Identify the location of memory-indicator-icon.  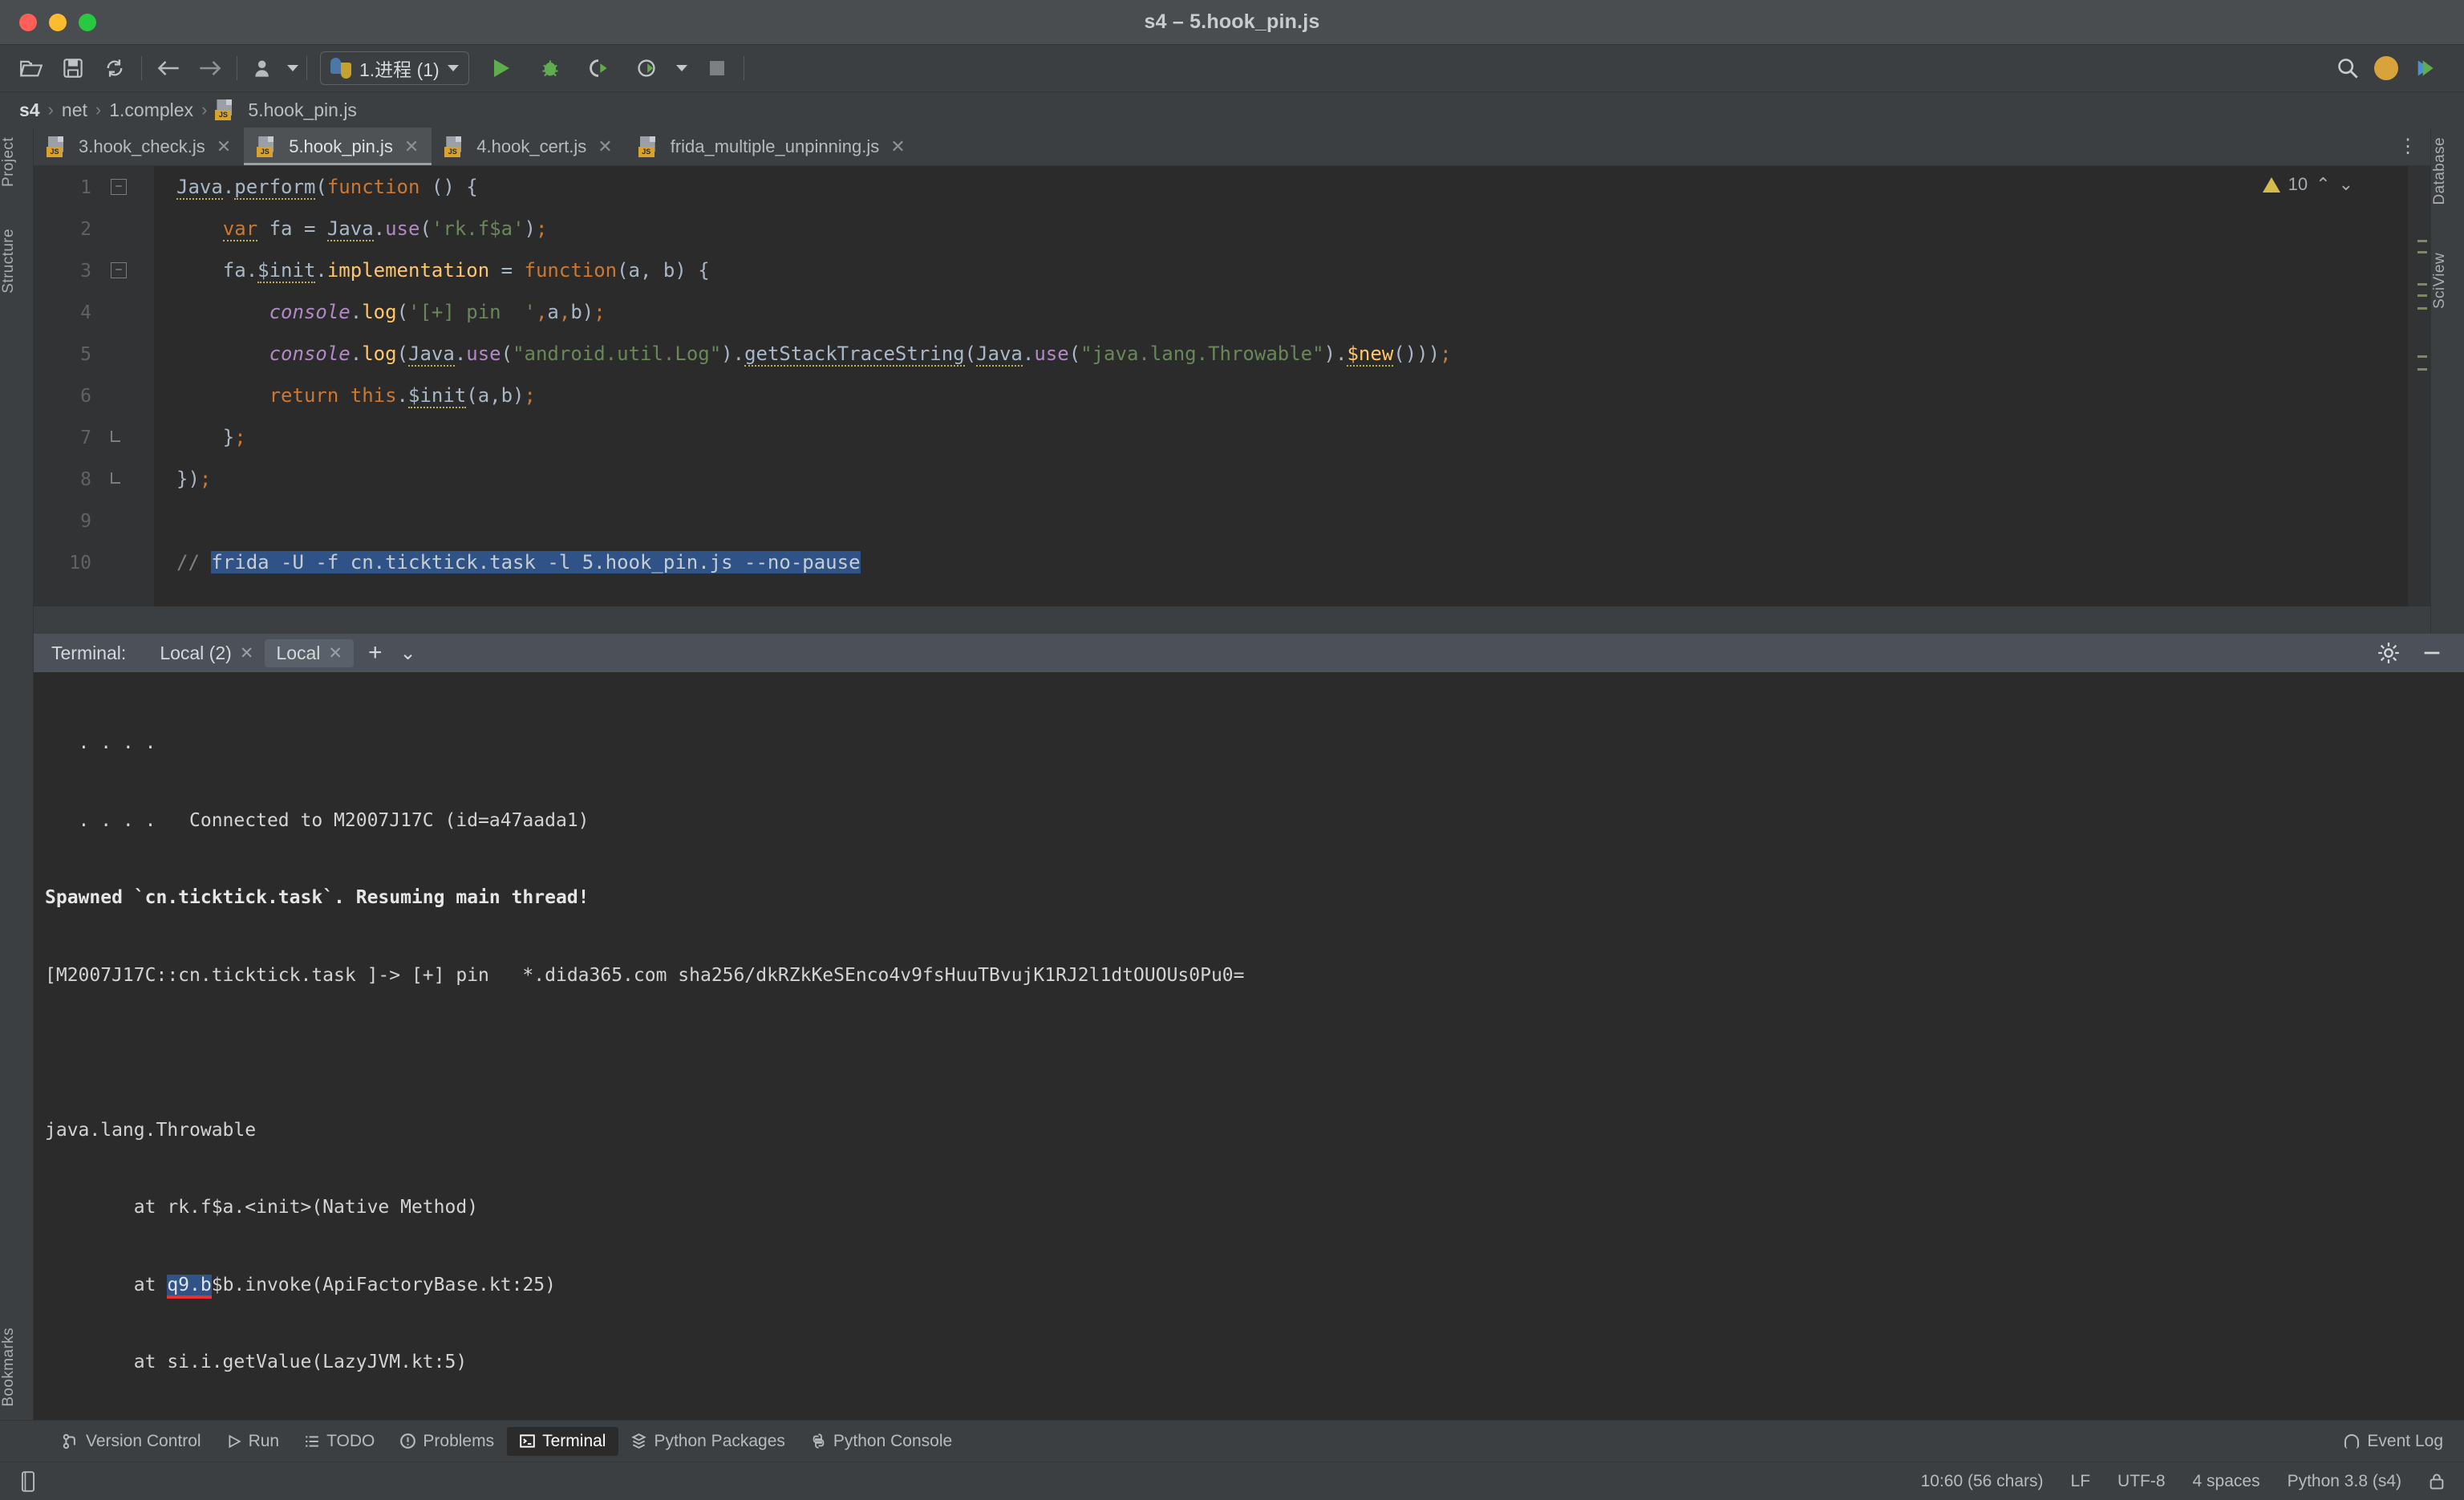
(28, 1481).